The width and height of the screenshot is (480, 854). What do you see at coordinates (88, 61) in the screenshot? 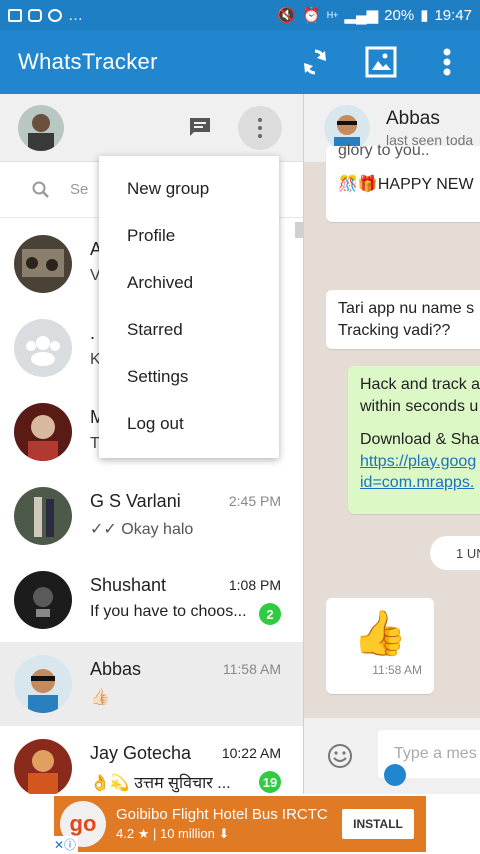
I see `app-title: WhatsTracker` at bounding box center [88, 61].